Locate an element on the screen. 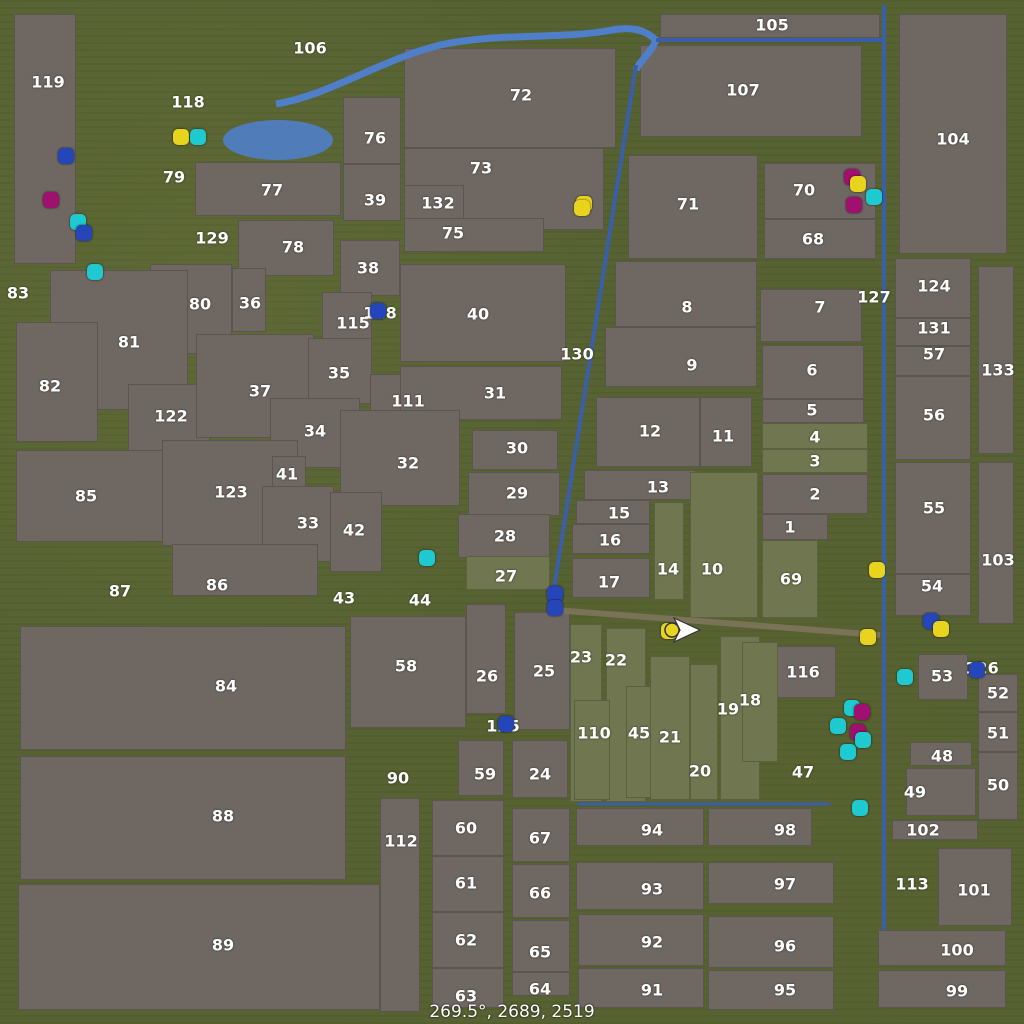 This screenshot has width=1024, height=1024. field-label: 70 is located at coordinates (804, 190).